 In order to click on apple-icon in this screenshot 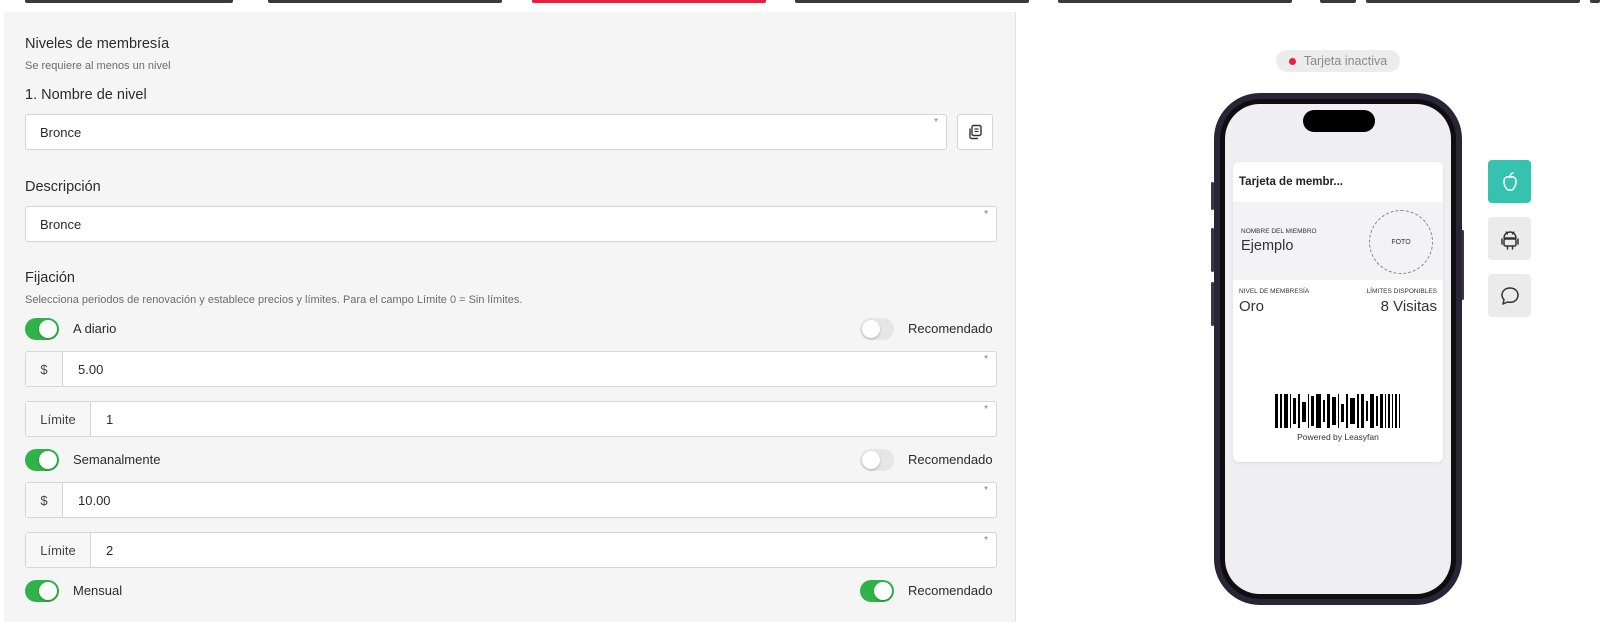, I will do `click(1509, 181)`.